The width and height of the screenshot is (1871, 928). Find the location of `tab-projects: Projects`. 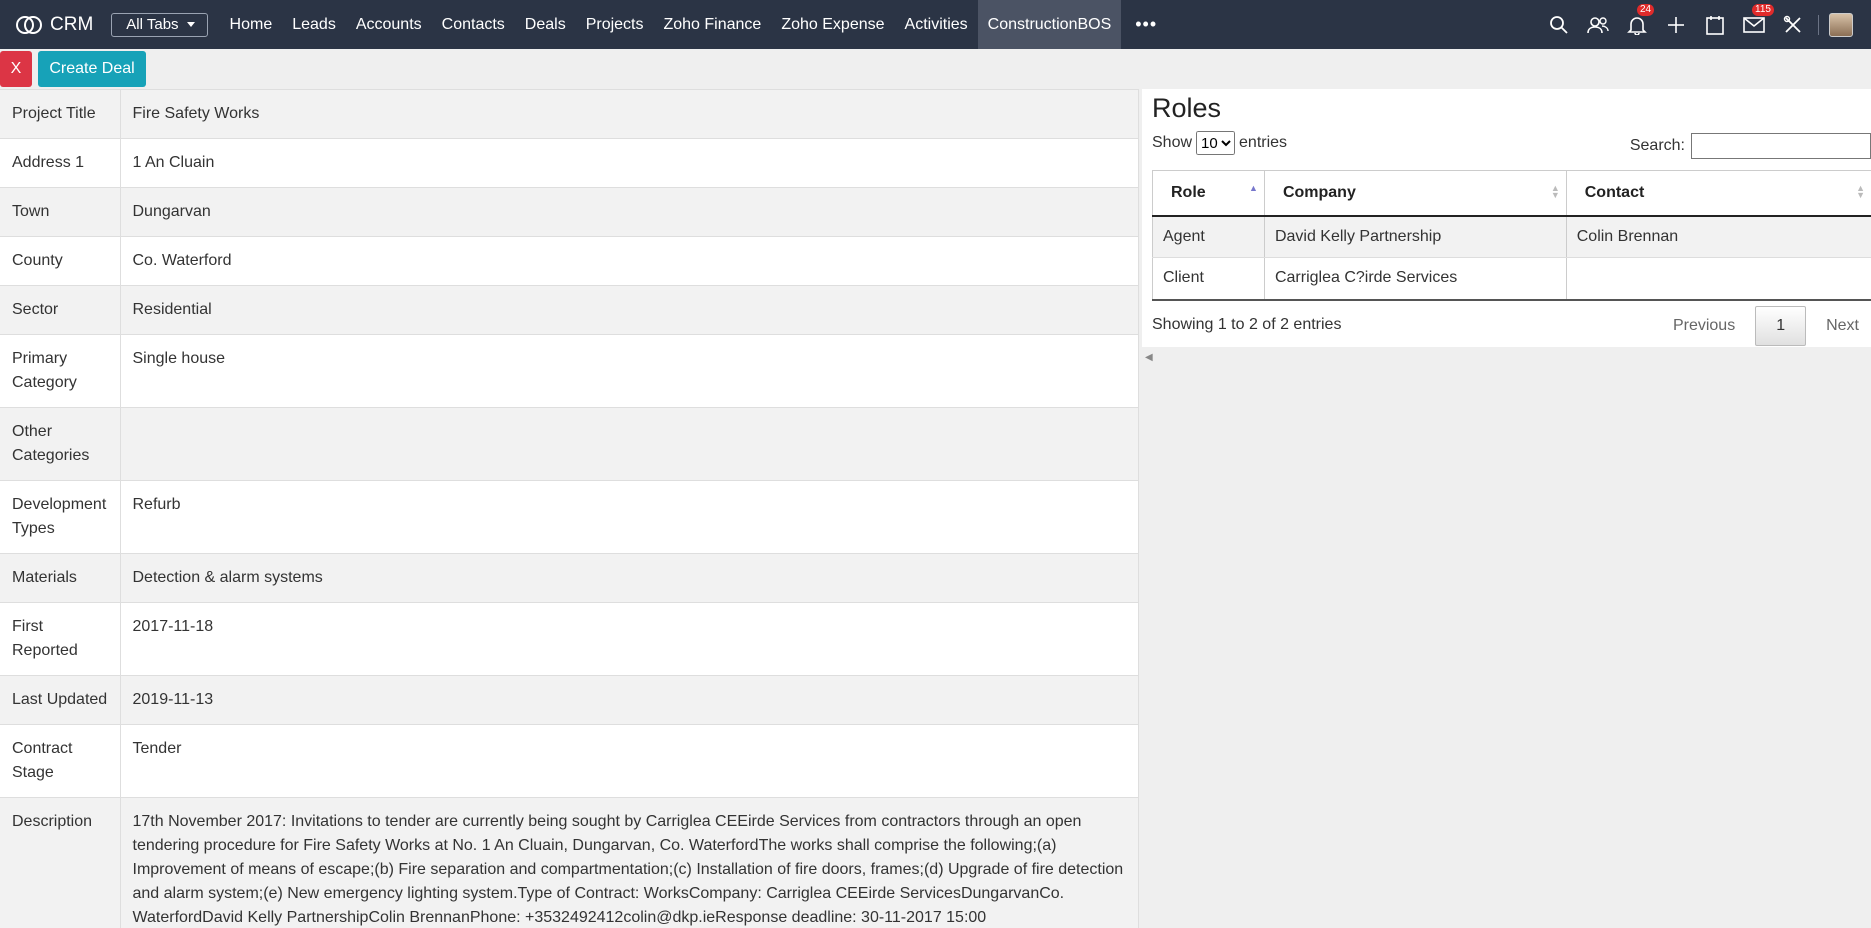

tab-projects: Projects is located at coordinates (615, 24).